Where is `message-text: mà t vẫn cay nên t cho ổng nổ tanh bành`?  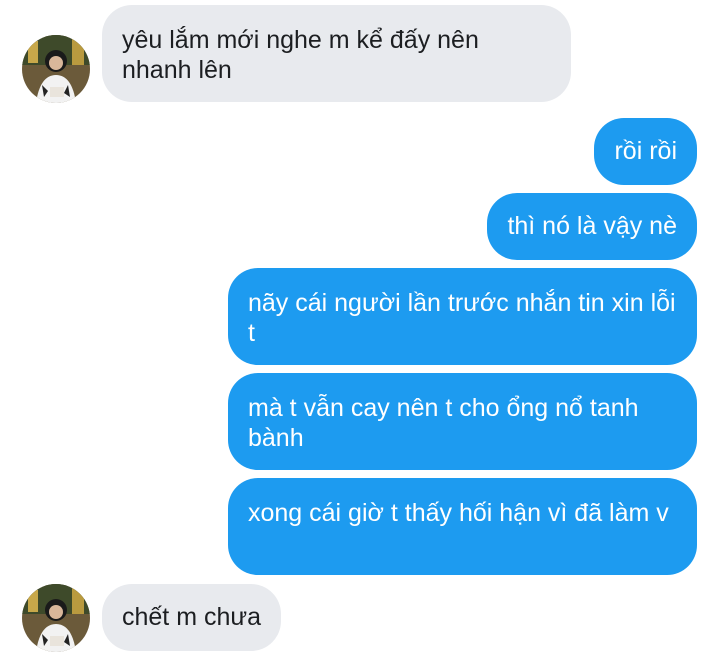 message-text: mà t vẫn cay nên t cho ổng nổ tanh bành is located at coordinates (443, 423).